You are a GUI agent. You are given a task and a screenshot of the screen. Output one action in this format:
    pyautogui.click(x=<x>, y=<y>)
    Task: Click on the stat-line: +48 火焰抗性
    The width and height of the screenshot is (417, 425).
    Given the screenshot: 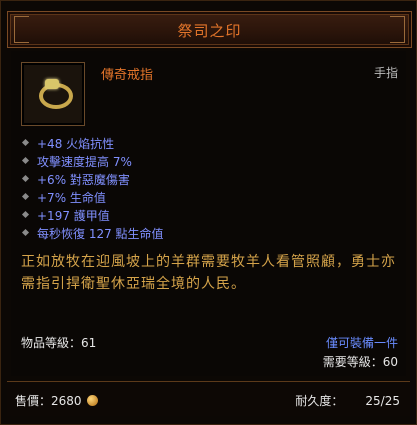 What is the action you would take?
    pyautogui.click(x=92, y=144)
    